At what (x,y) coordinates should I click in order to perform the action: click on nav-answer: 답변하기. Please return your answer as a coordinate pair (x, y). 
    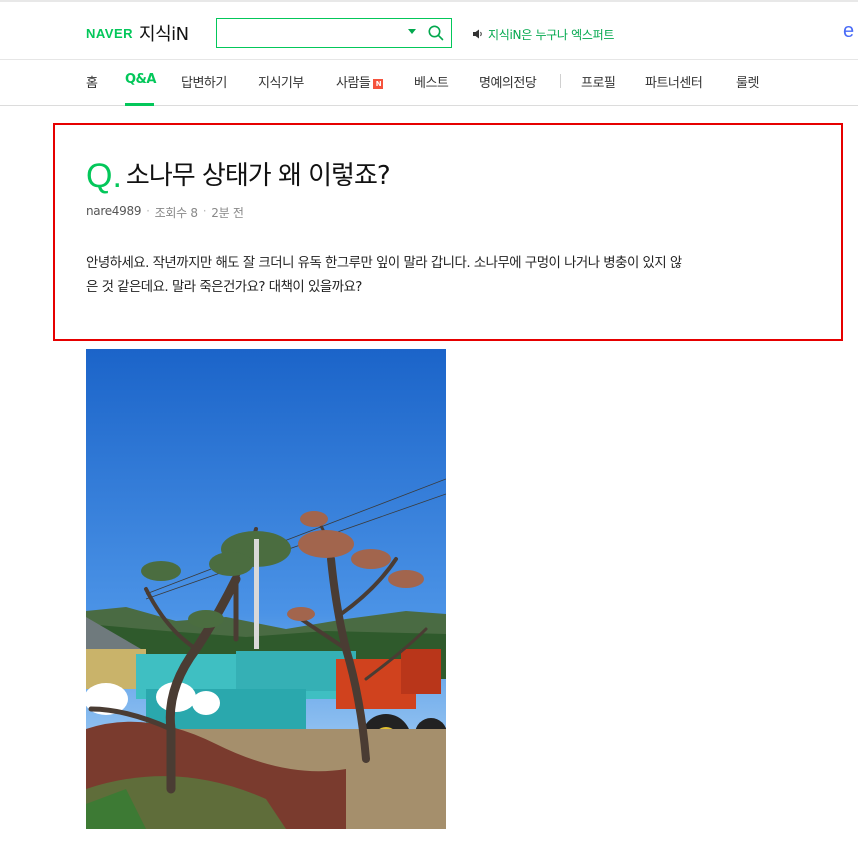
    Looking at the image, I should click on (204, 81).